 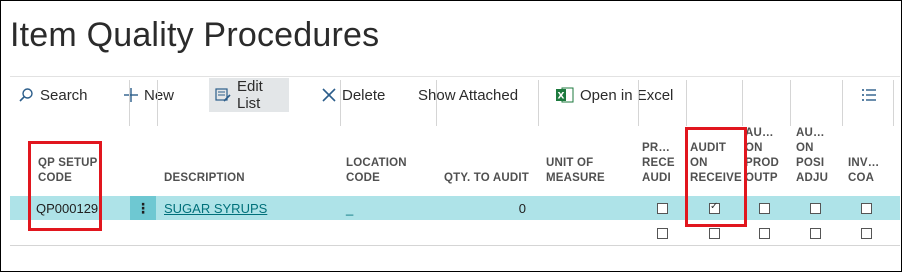 I want to click on table-row-new, so click(x=455, y=233).